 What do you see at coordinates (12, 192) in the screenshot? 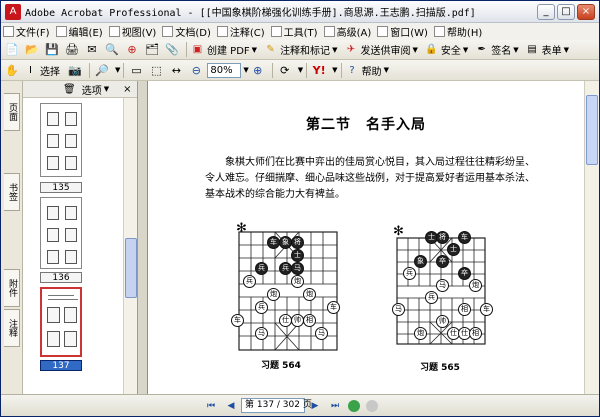
I see `tab-bookmarks: 书签` at bounding box center [12, 192].